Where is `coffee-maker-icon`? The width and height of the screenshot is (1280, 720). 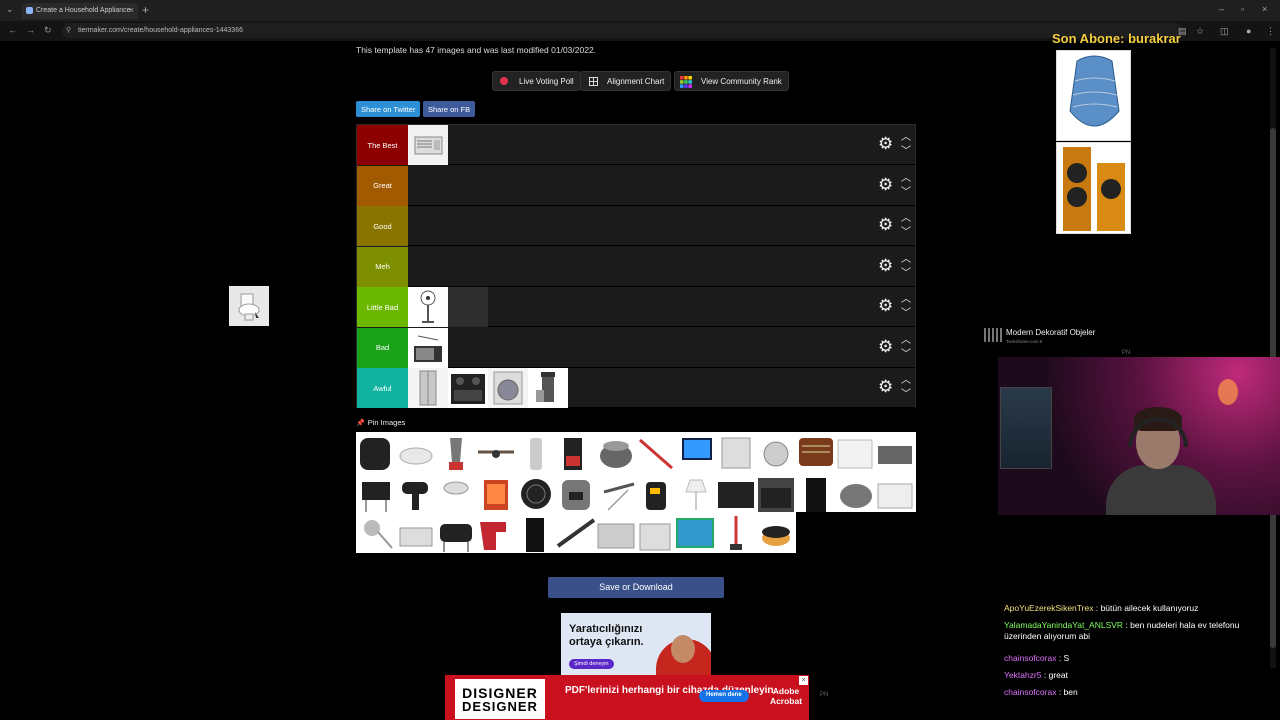 coffee-maker-icon is located at coordinates (573, 454).